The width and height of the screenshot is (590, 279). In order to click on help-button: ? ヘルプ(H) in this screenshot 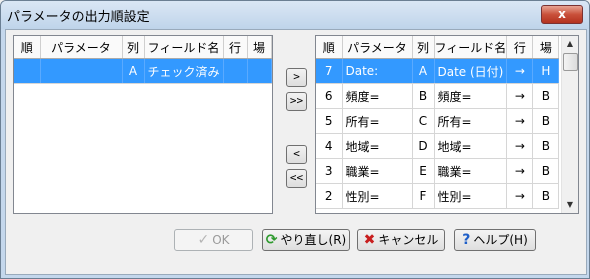, I will do `click(495, 240)`.